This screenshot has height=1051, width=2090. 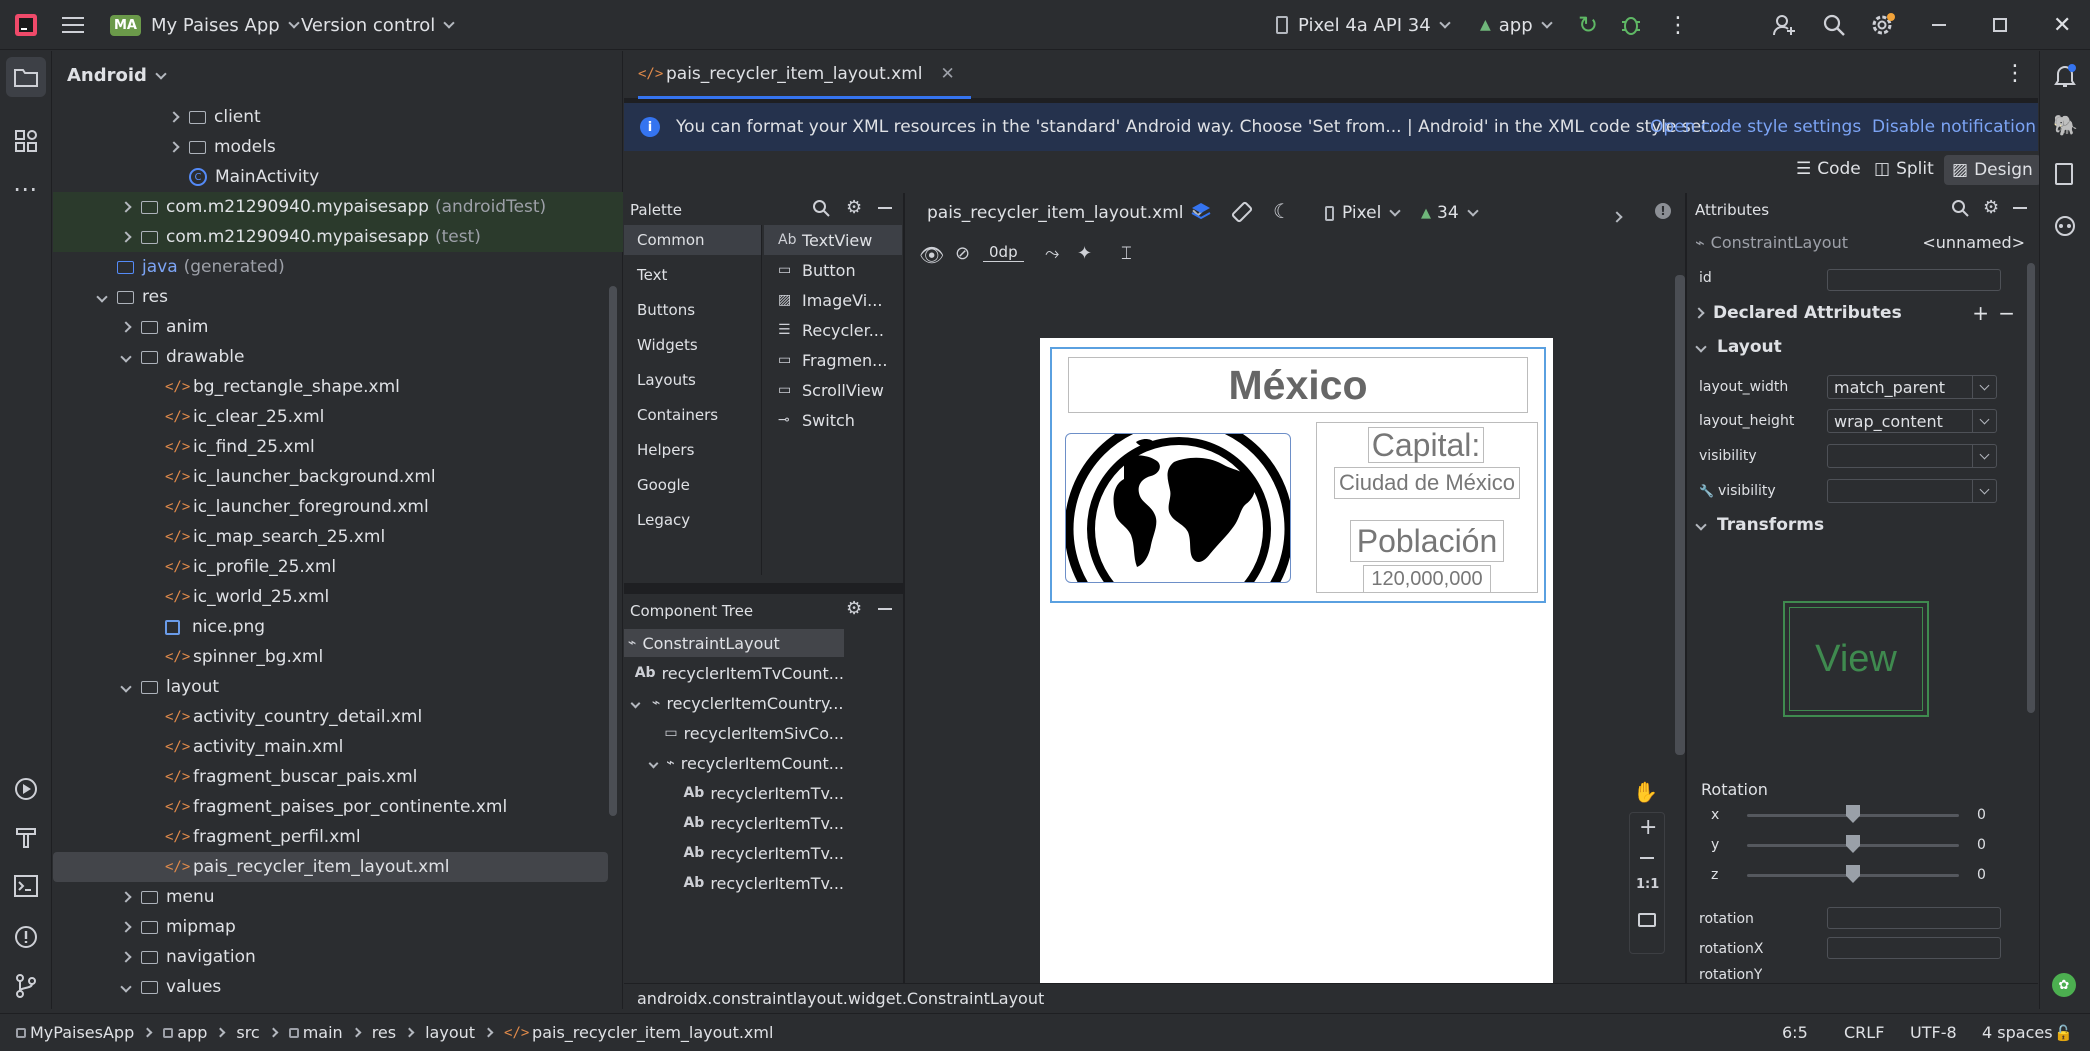 What do you see at coordinates (330, 627) in the screenshot?
I see `file-tree-item: nice.png` at bounding box center [330, 627].